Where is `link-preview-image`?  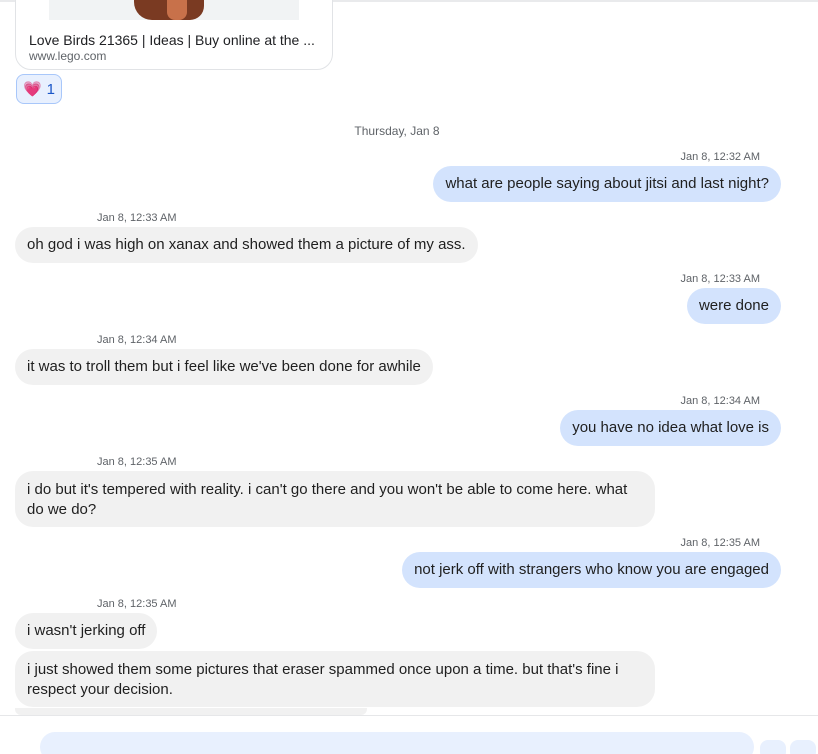
link-preview-image is located at coordinates (174, 10).